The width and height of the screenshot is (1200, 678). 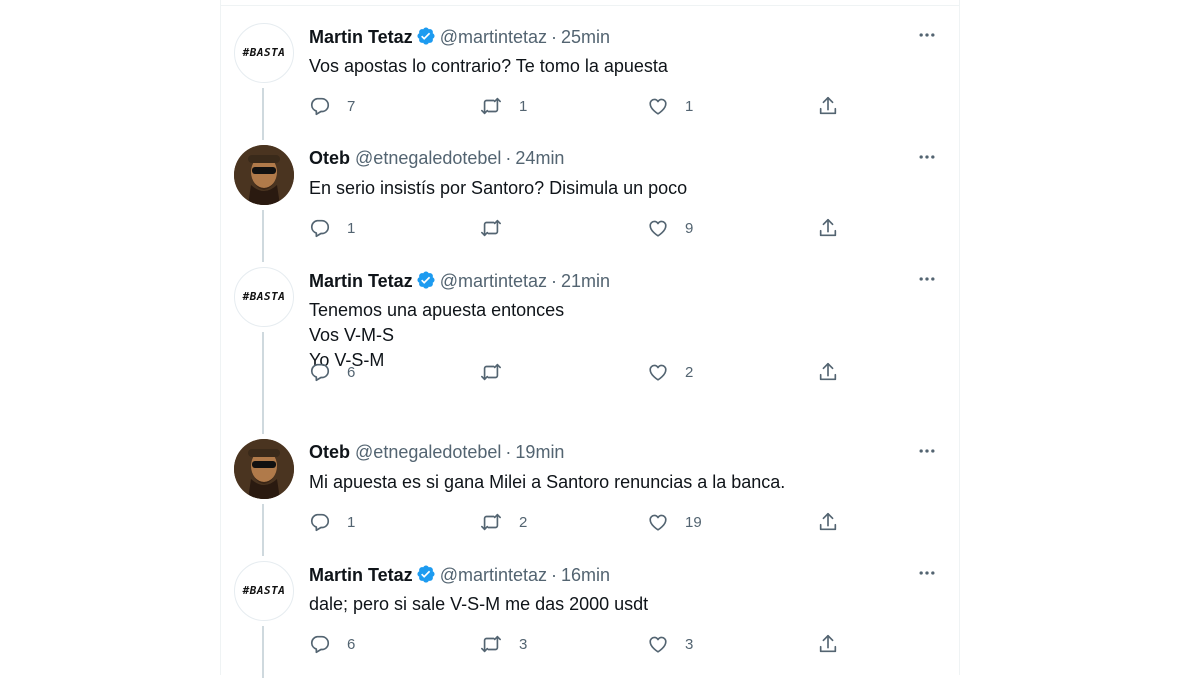 I want to click on like-count: 2, so click(x=689, y=372).